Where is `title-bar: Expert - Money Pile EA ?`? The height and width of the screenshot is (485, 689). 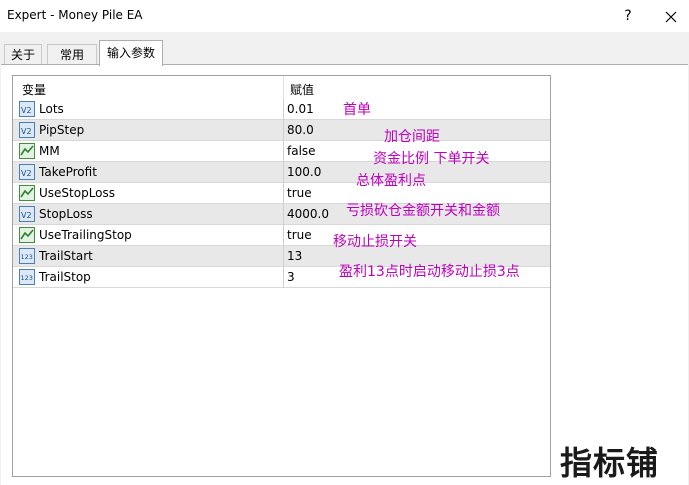
title-bar: Expert - Money Pile EA ? is located at coordinates (344, 16).